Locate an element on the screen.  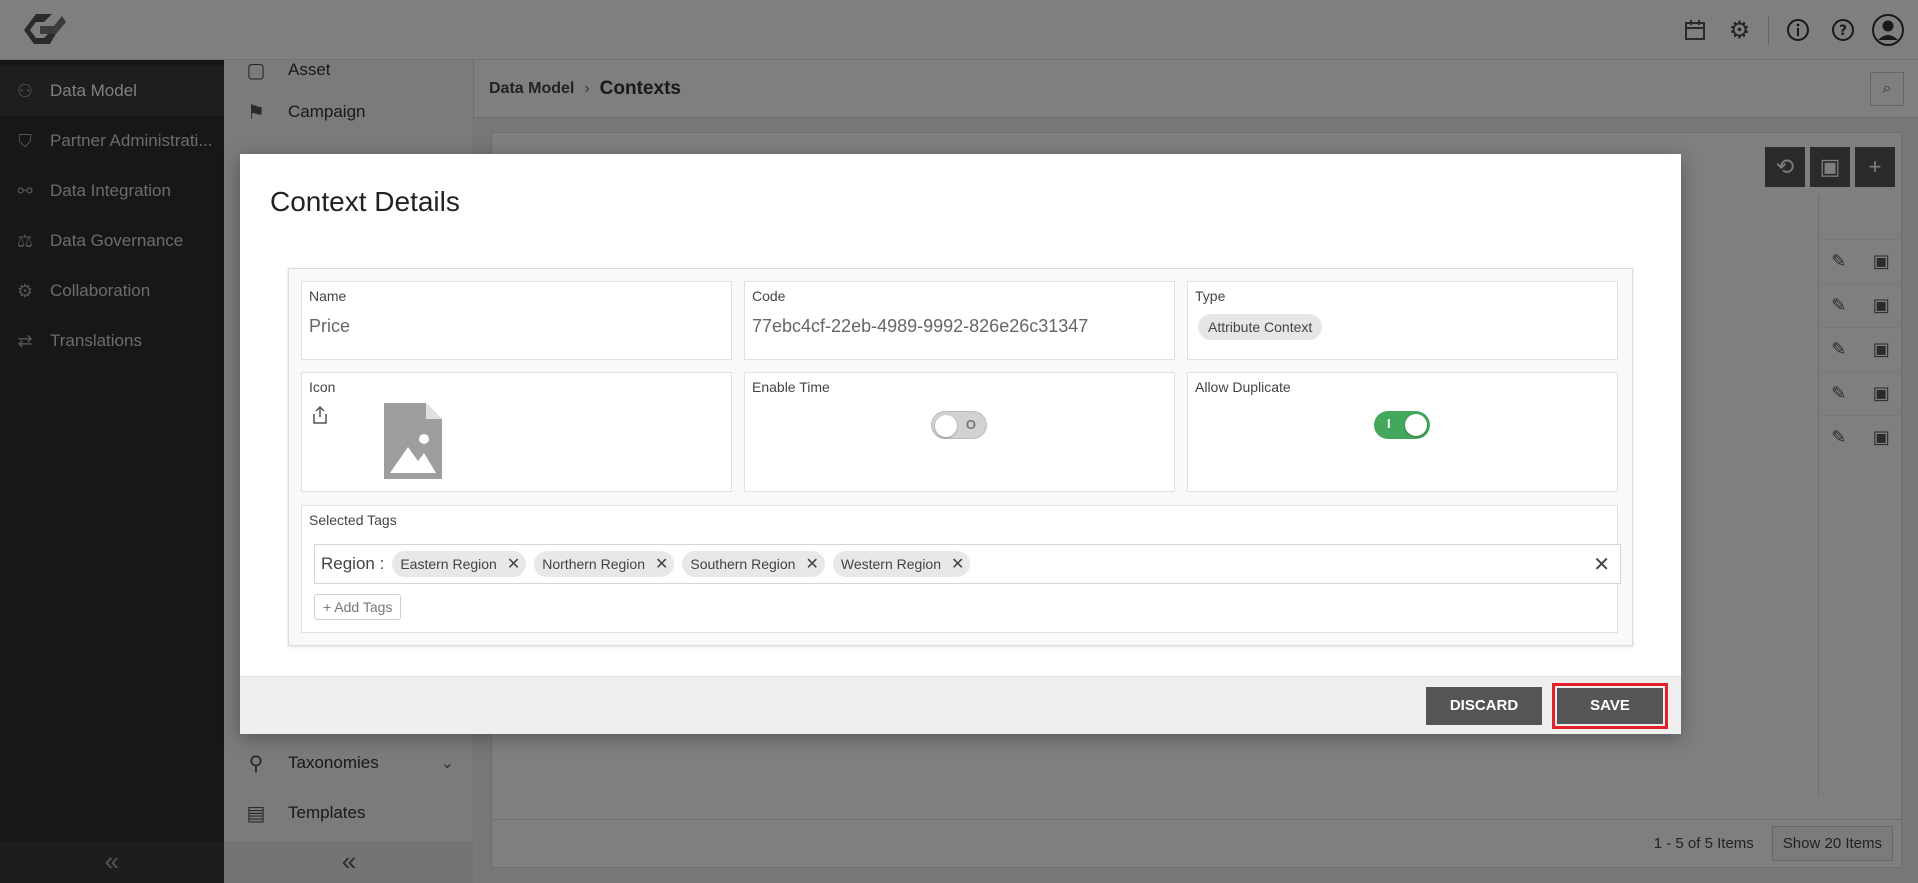
tag-chip: Southern Region ✕ is located at coordinates (753, 564).